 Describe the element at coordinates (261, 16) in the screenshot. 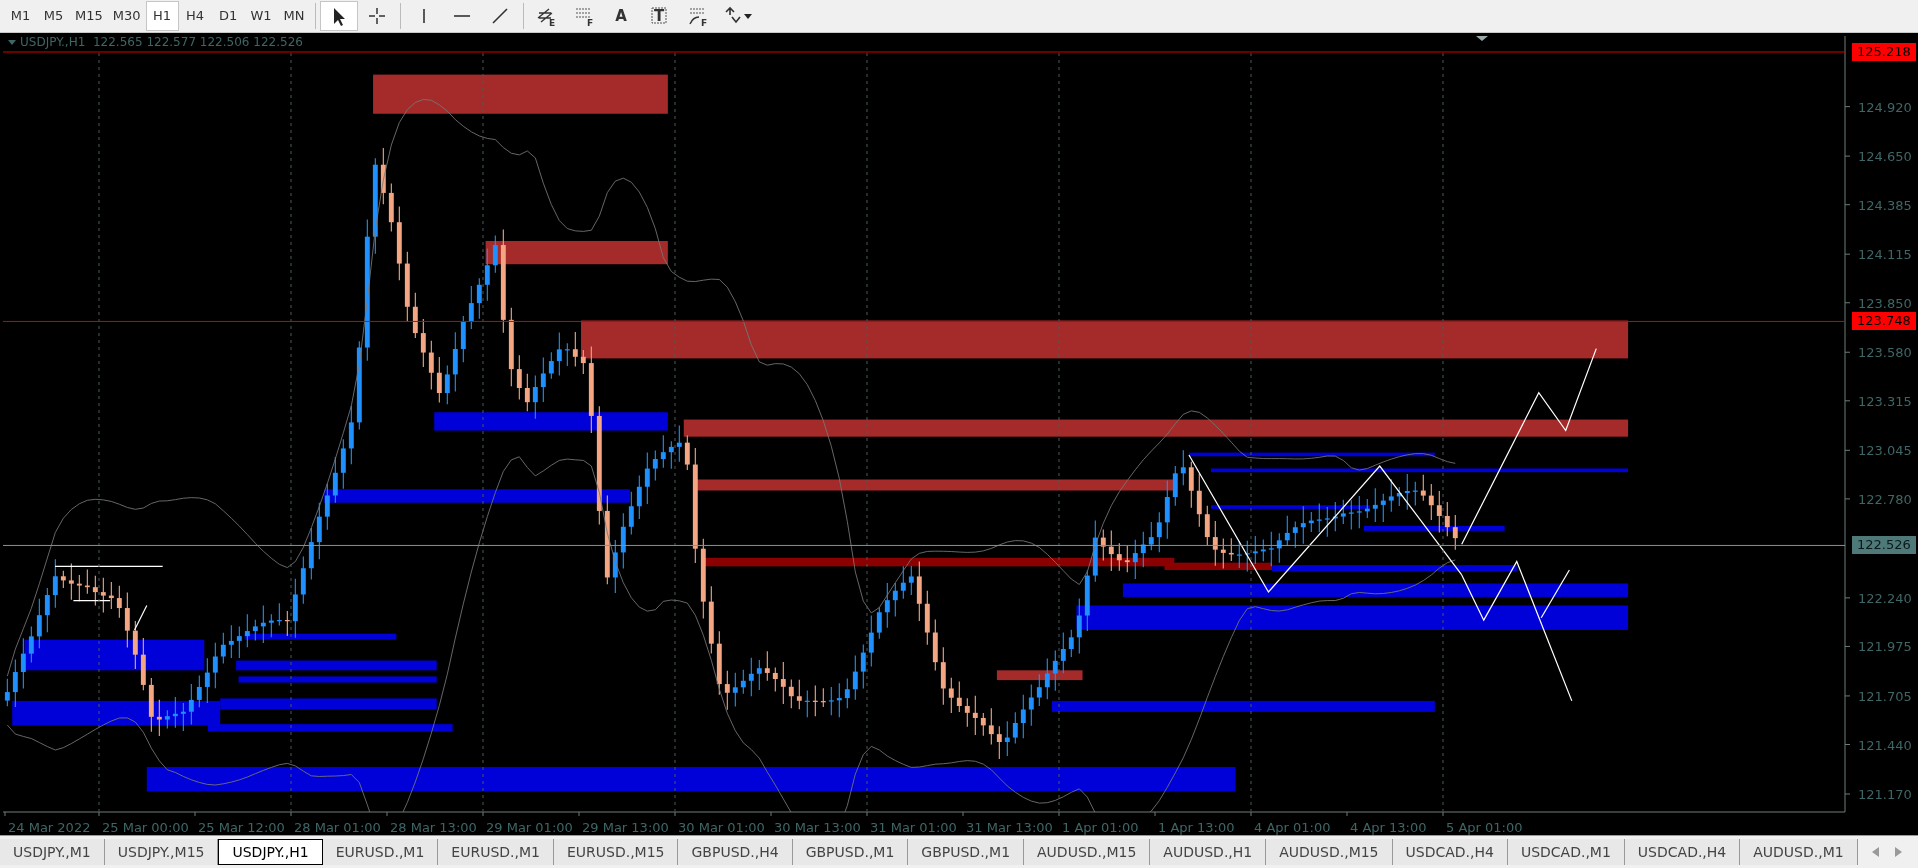

I see `timeframe-button: W1` at that location.